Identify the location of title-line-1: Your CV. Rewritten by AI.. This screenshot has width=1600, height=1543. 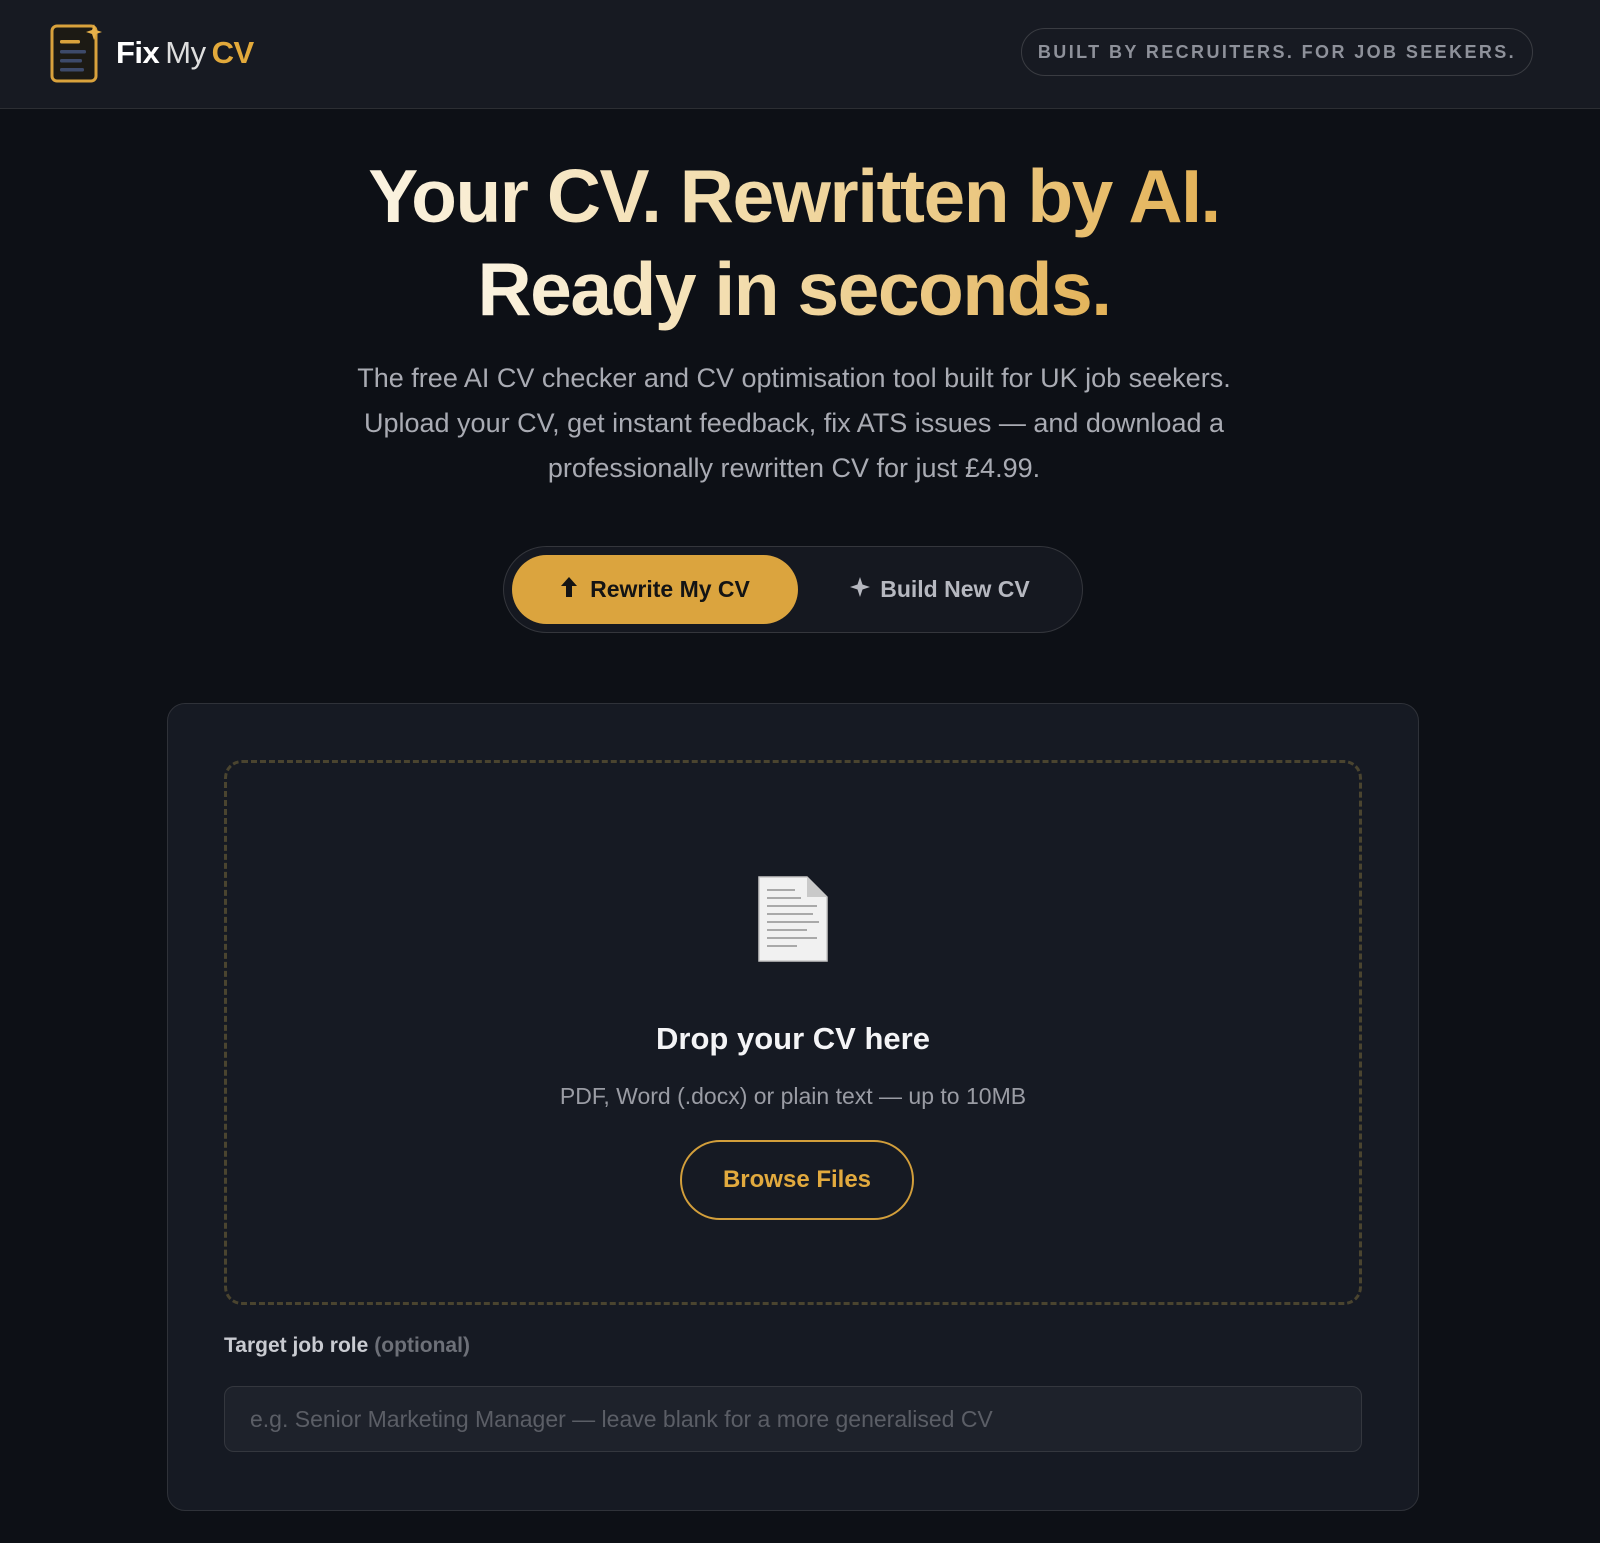
(794, 196).